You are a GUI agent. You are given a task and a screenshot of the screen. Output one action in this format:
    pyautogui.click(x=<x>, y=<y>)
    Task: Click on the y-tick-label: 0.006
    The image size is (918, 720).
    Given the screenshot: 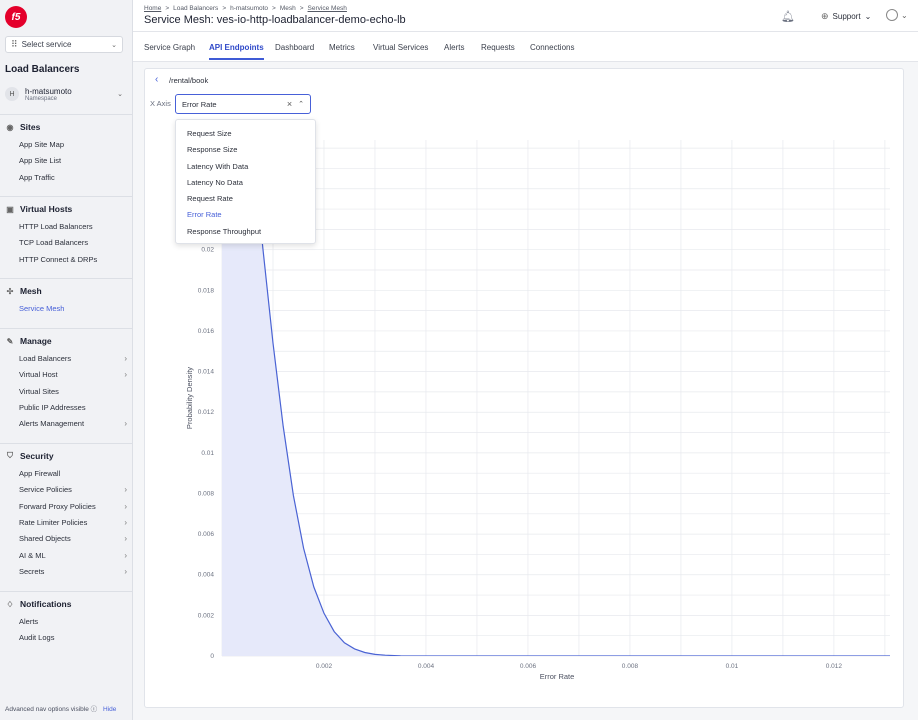 What is the action you would take?
    pyautogui.click(x=206, y=534)
    